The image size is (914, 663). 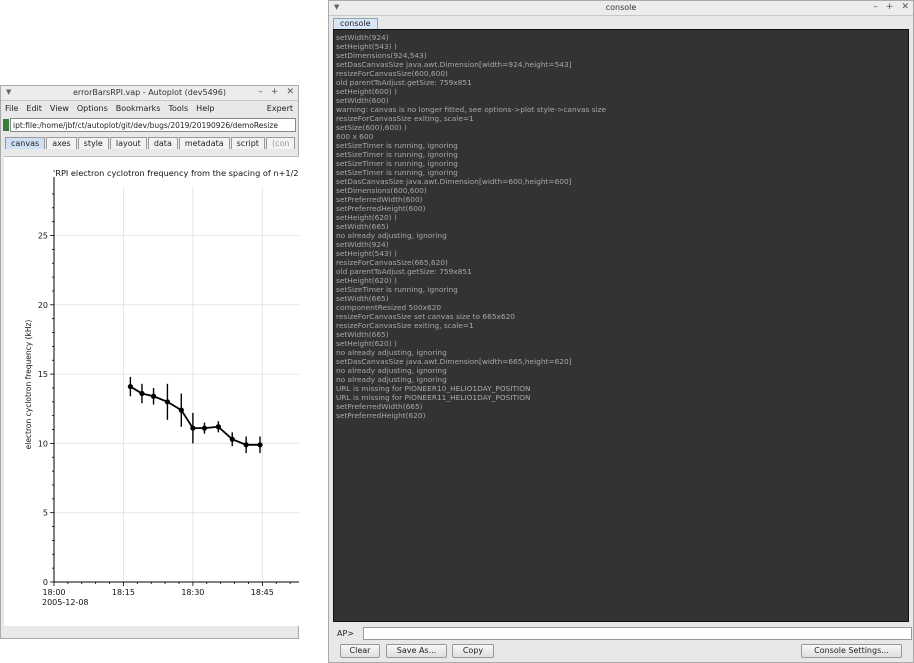 What do you see at coordinates (45, 582) in the screenshot?
I see `y-tick-label: 0` at bounding box center [45, 582].